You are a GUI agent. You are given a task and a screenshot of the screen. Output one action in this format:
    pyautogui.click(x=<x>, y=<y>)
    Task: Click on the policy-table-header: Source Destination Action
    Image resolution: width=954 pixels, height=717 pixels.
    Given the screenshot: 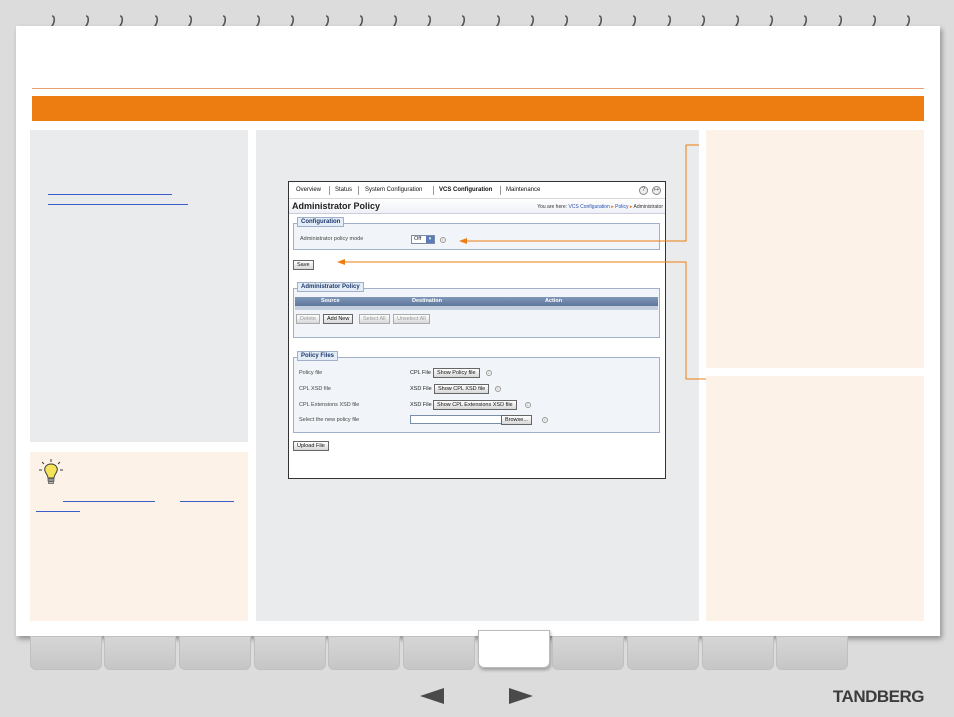 What is the action you would take?
    pyautogui.click(x=476, y=301)
    